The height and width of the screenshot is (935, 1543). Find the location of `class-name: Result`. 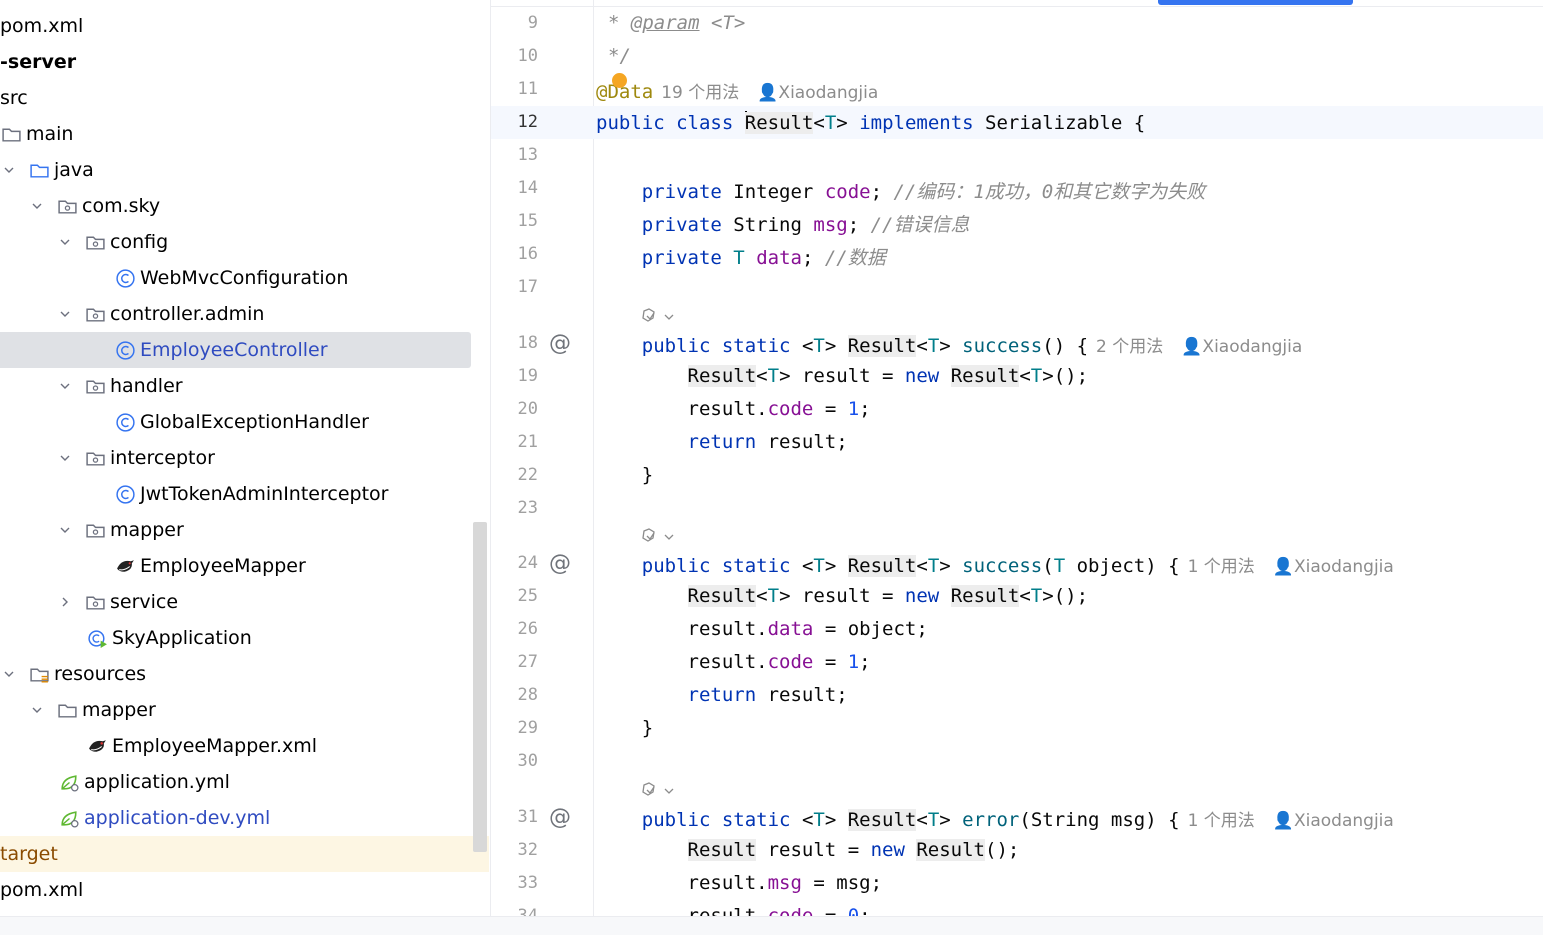

class-name: Result is located at coordinates (985, 376).